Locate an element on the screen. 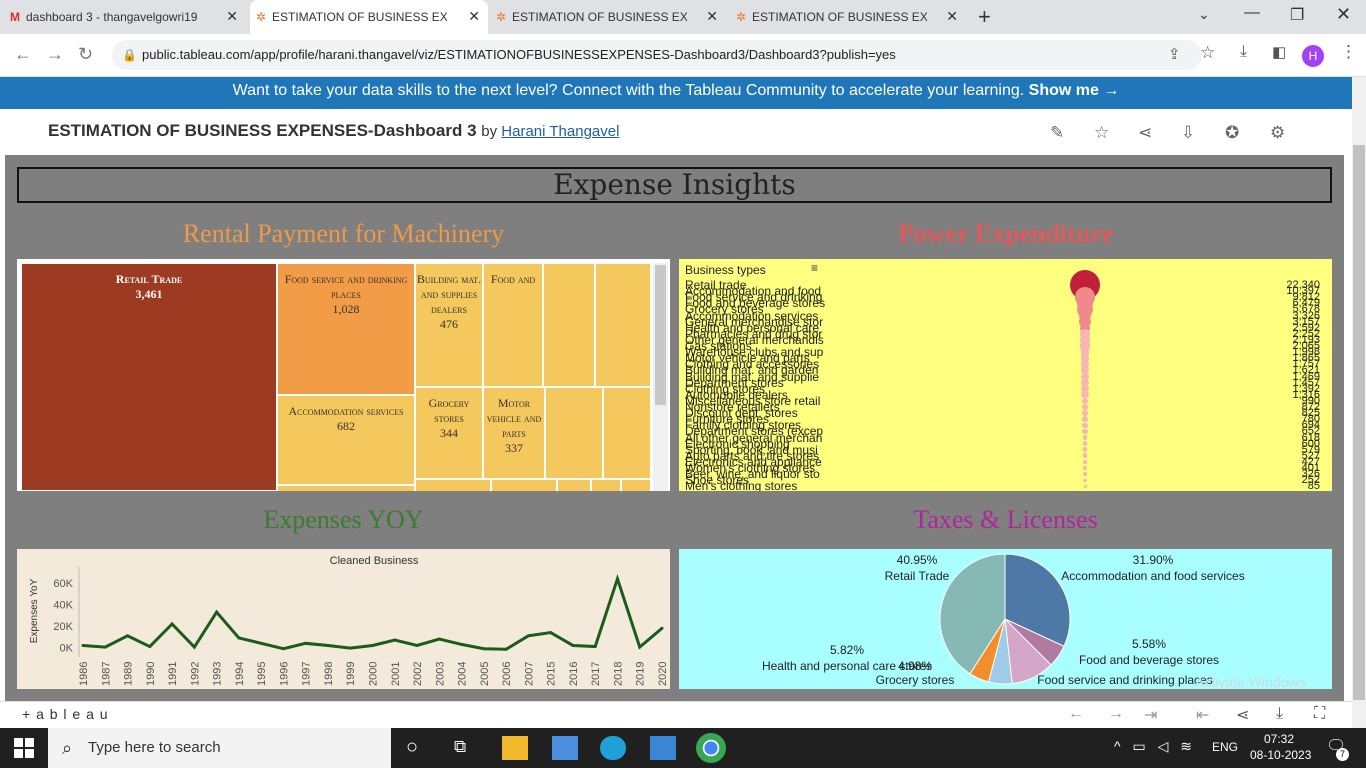 The image size is (1366, 768). sidebar-icon: ◧ is located at coordinates (1279, 52).